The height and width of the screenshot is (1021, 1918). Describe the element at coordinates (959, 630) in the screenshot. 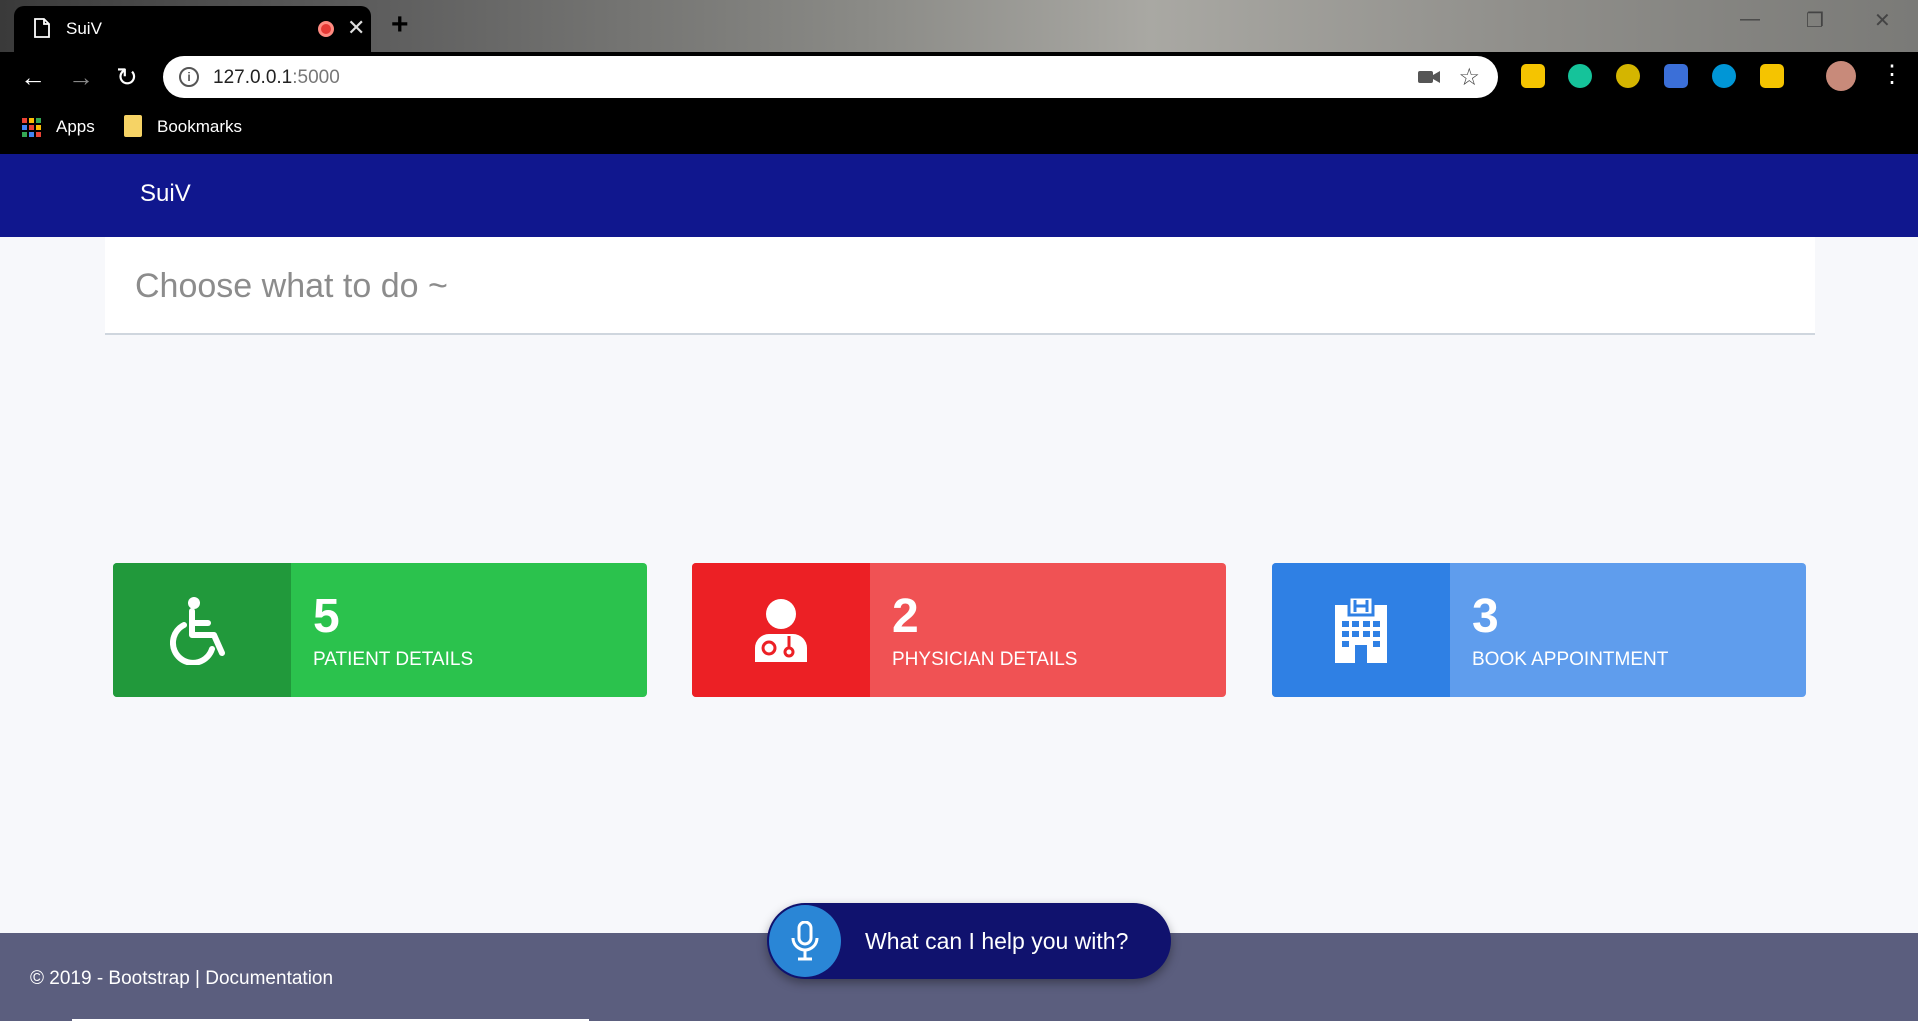

I see `physician-details-card: 2 PHYSICIAN DETAILS` at that location.